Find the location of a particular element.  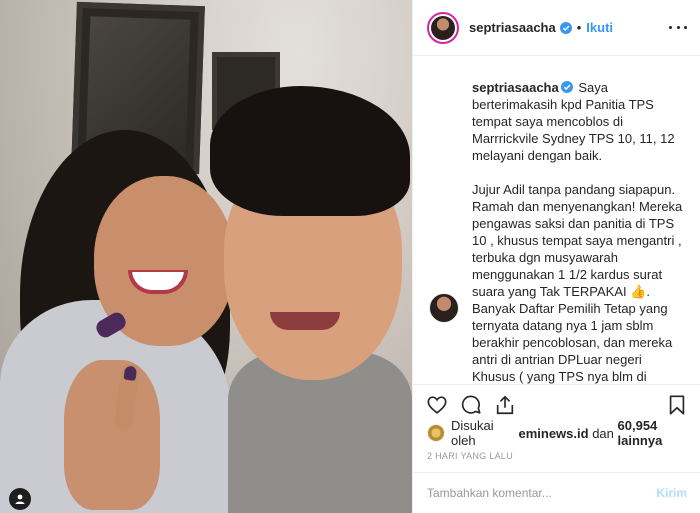

post-header: septriasaacha • Ikuti is located at coordinates (556, 28).